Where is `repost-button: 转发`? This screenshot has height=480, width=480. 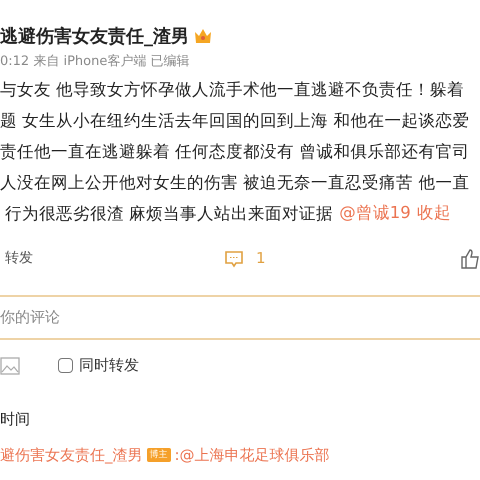
repost-button: 转发 is located at coordinates (19, 258).